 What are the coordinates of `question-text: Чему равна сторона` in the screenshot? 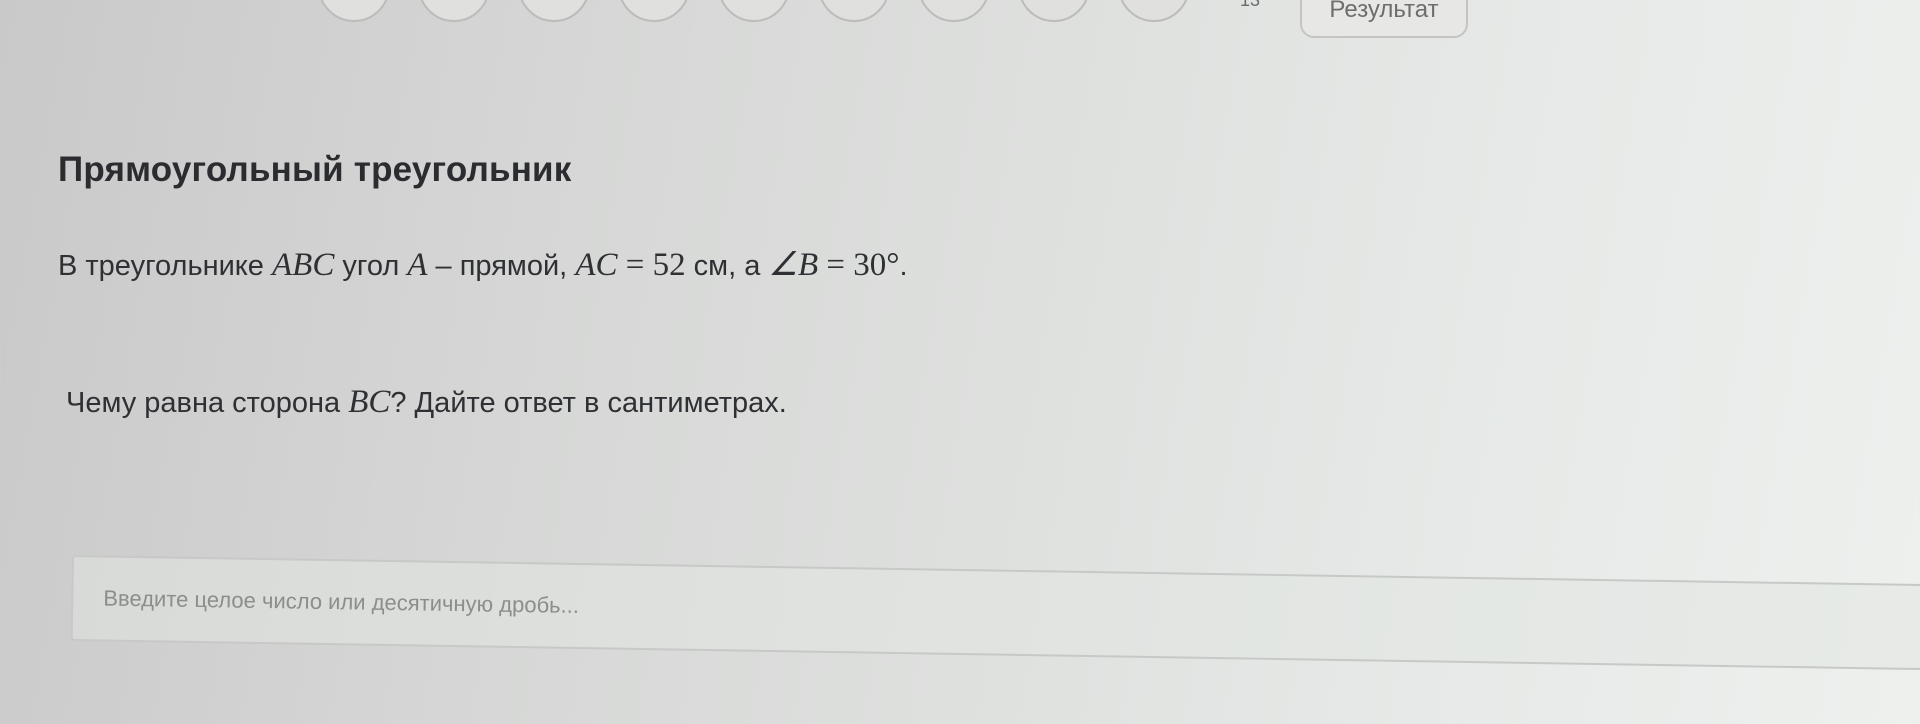 It's located at (207, 403).